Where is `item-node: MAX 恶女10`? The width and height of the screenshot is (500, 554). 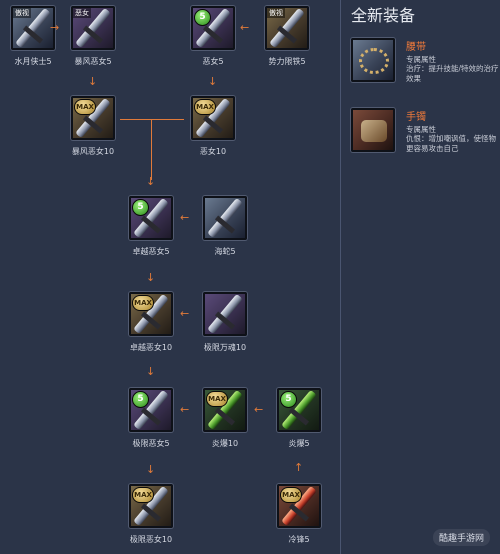 item-node: MAX 恶女10 is located at coordinates (213, 126).